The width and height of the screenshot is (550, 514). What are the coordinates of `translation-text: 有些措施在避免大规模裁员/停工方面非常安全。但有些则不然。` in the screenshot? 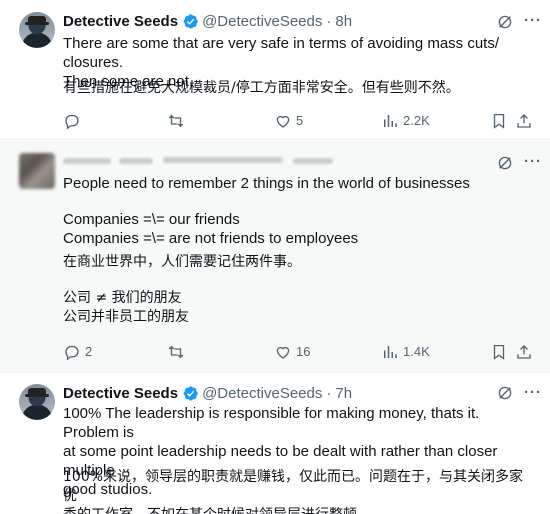 It's located at (261, 88).